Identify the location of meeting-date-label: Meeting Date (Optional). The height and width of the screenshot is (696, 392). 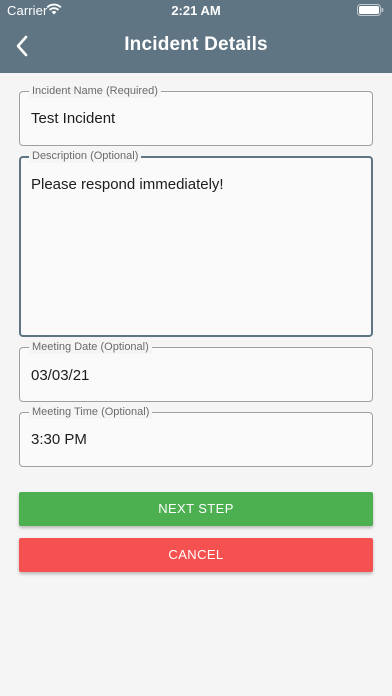
(90, 347).